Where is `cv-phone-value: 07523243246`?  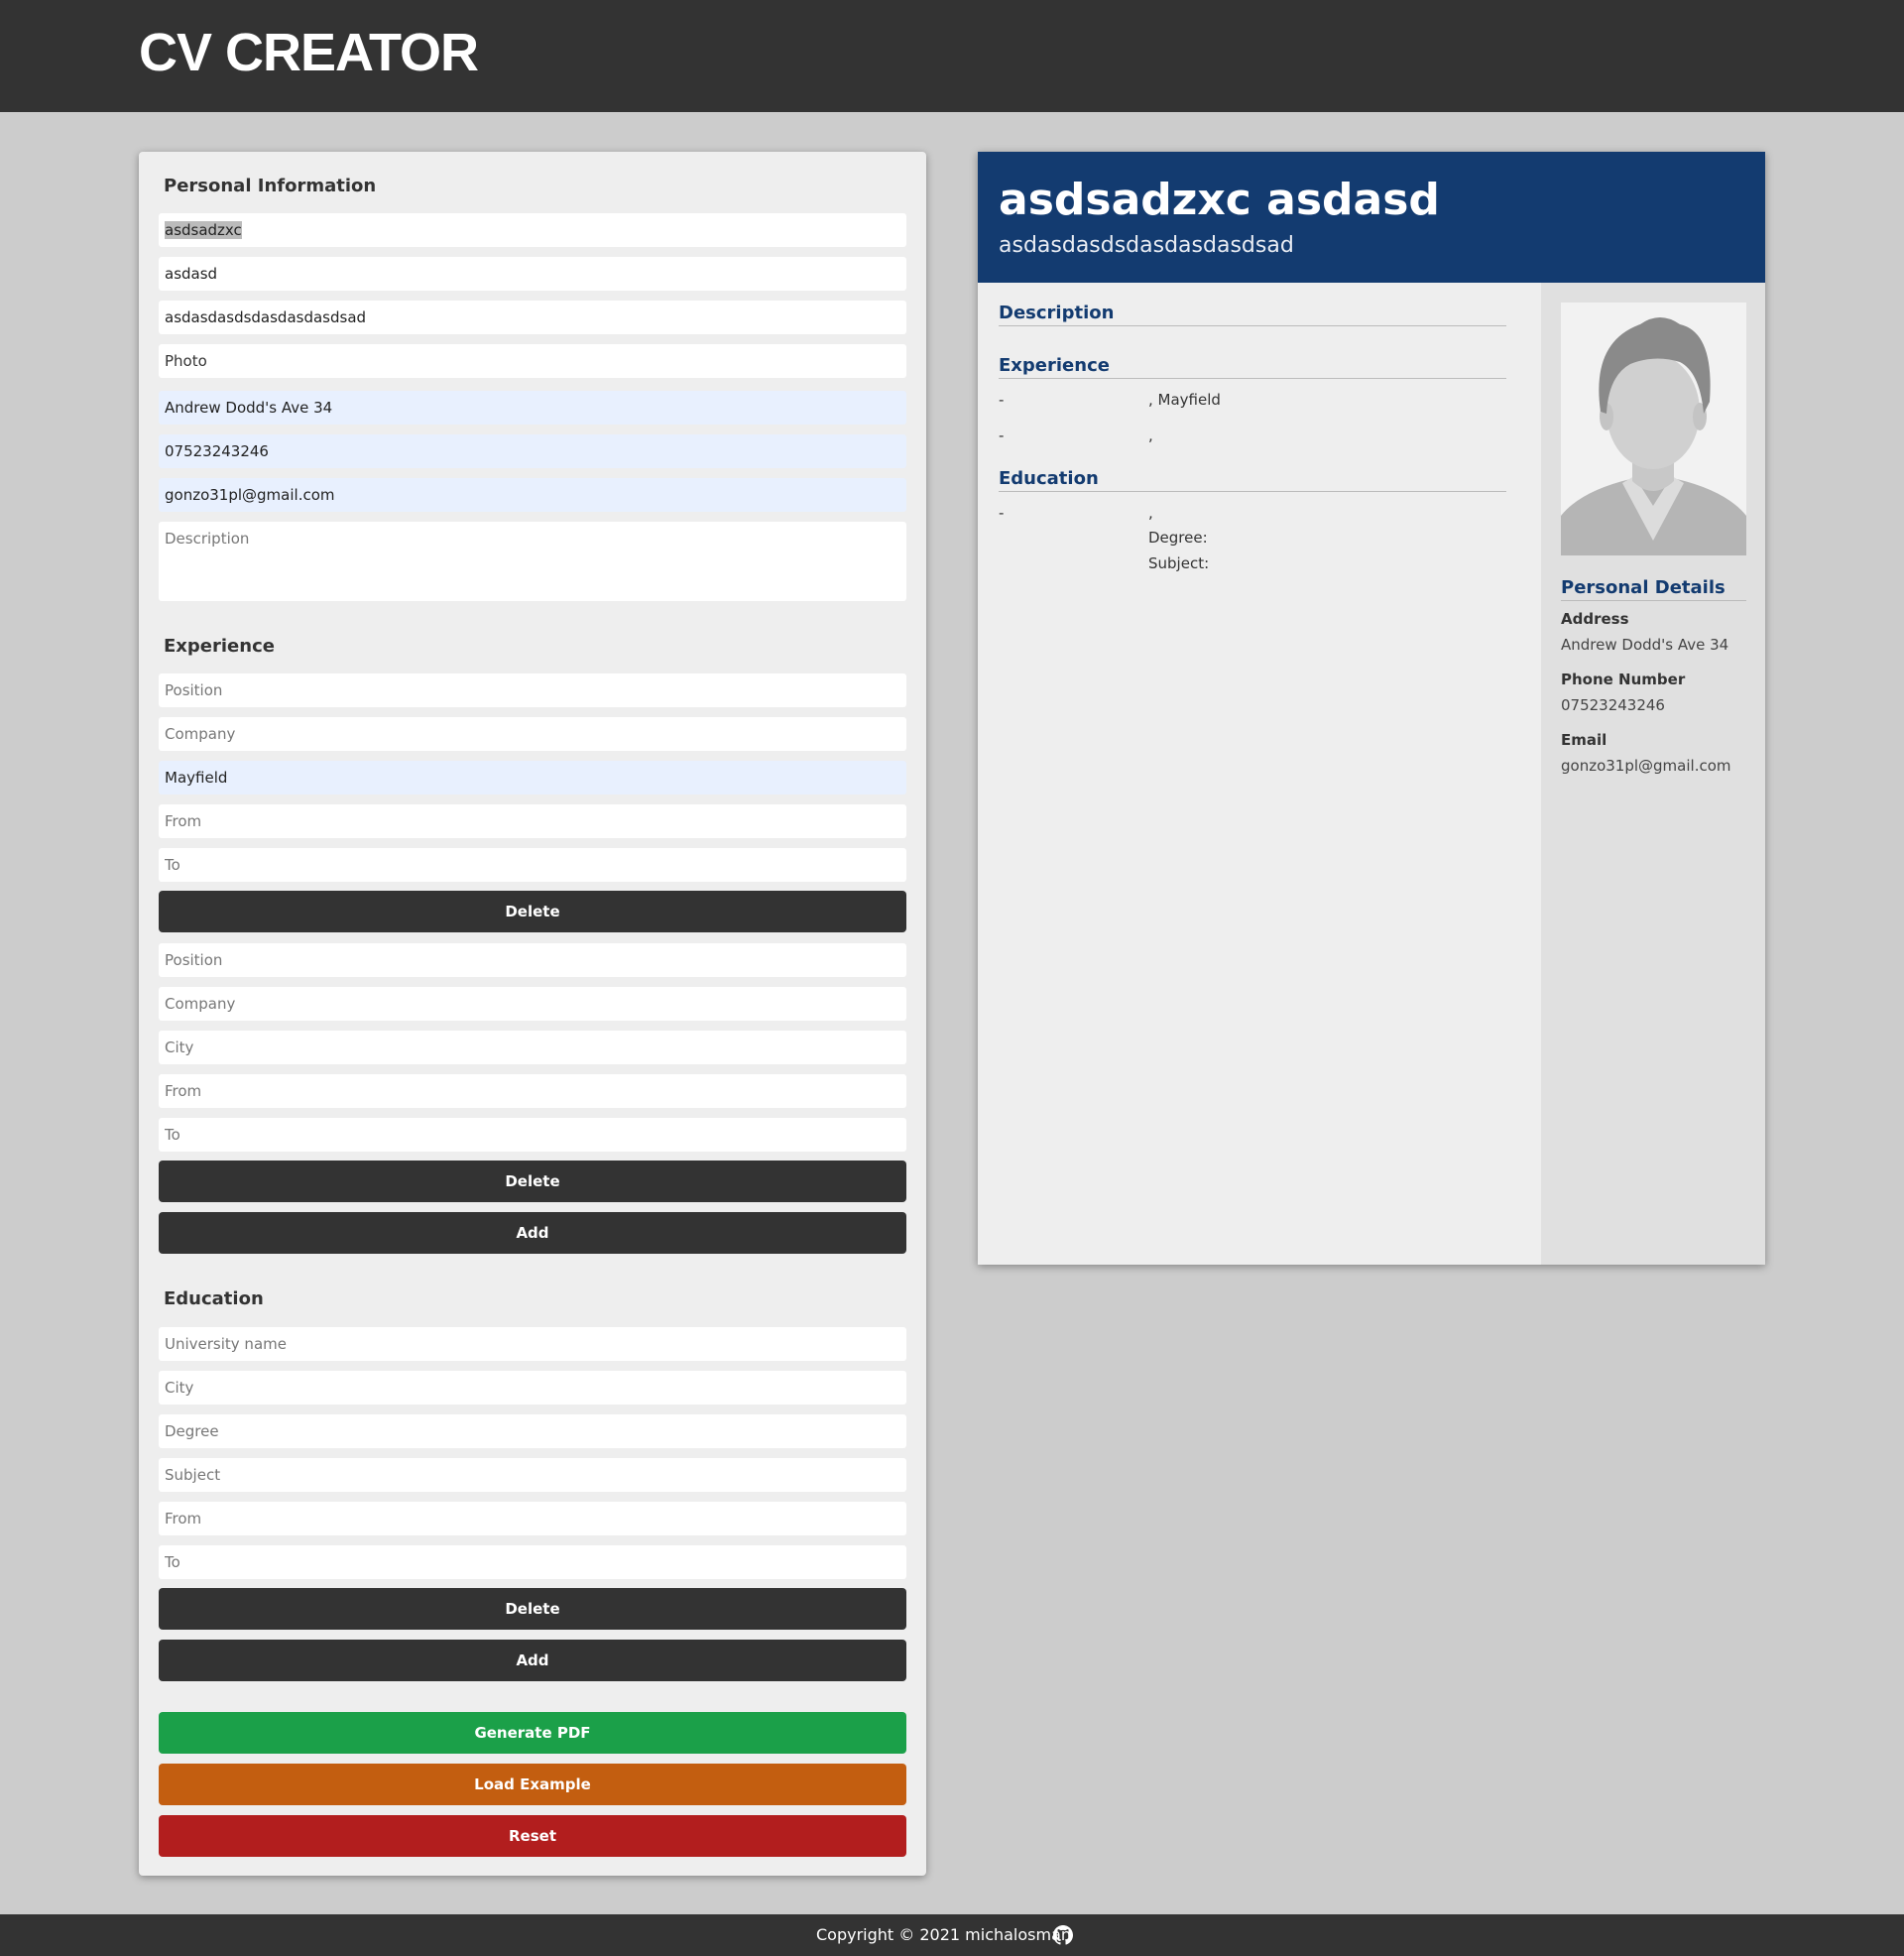 cv-phone-value: 07523243246 is located at coordinates (1613, 705).